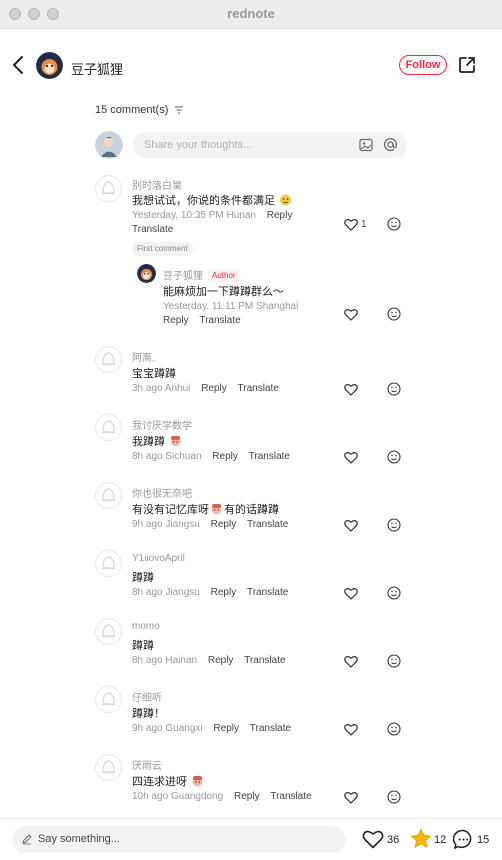  I want to click on reply-author-avatar, so click(146, 273).